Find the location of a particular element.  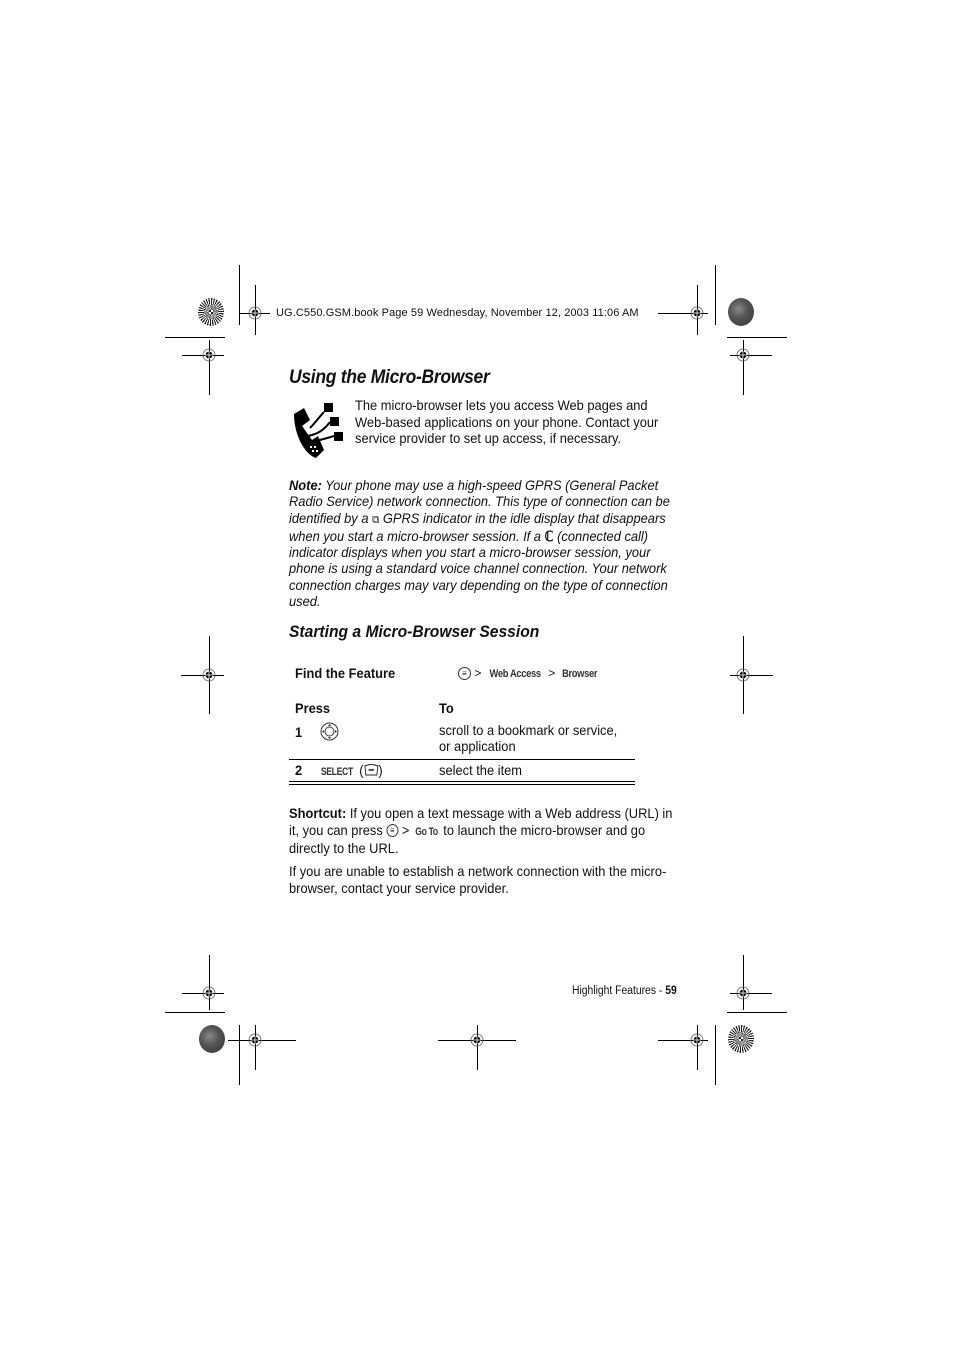

section-title: Using the Micro-Browser is located at coordinates (389, 377).